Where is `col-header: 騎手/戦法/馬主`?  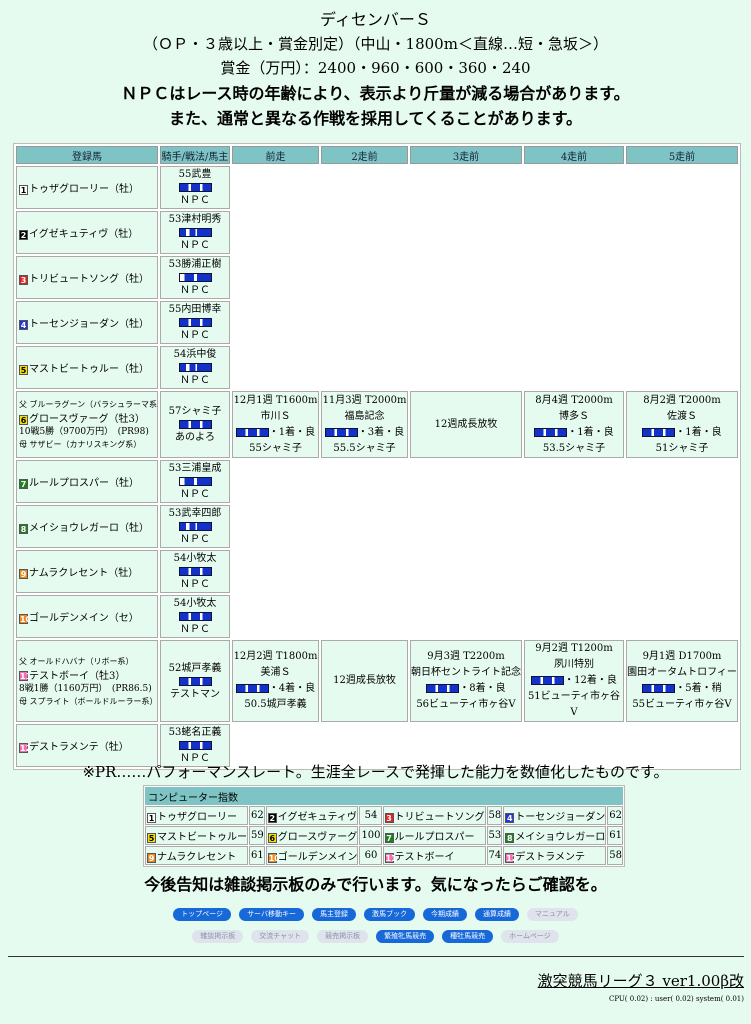 col-header: 騎手/戦法/馬主 is located at coordinates (195, 155).